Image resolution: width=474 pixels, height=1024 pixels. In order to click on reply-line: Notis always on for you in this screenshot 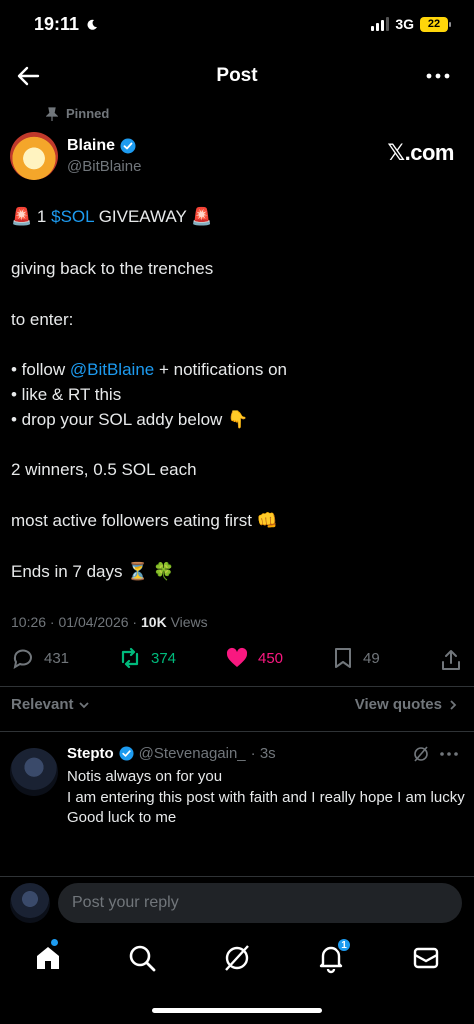, I will do `click(145, 776)`.